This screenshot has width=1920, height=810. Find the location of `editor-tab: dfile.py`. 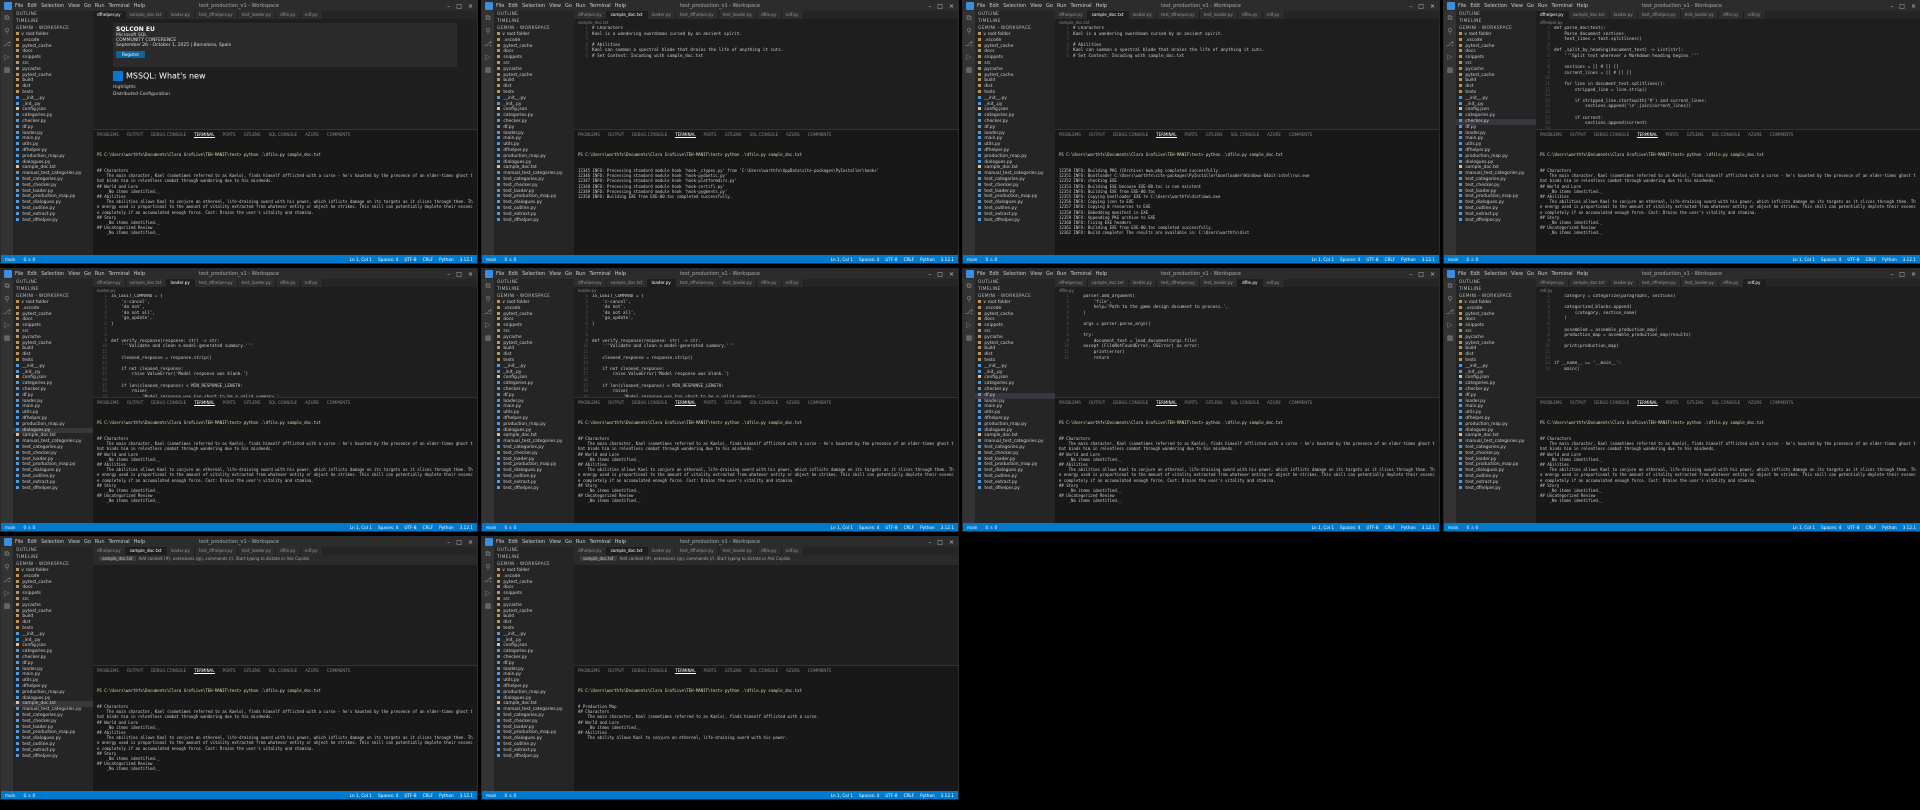

editor-tab: dfile.py is located at coordinates (769, 283).